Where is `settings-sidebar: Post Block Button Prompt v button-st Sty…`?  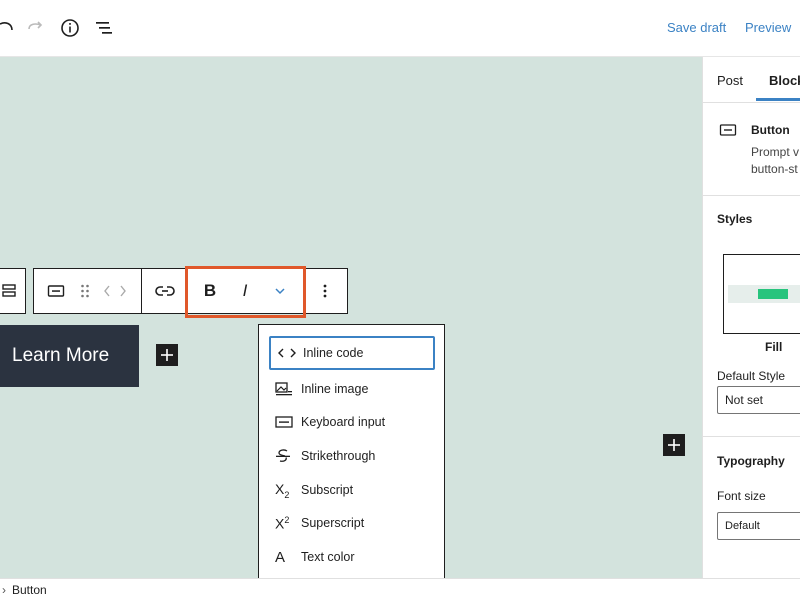 settings-sidebar: Post Block Button Prompt v button-st Sty… is located at coordinates (751, 317).